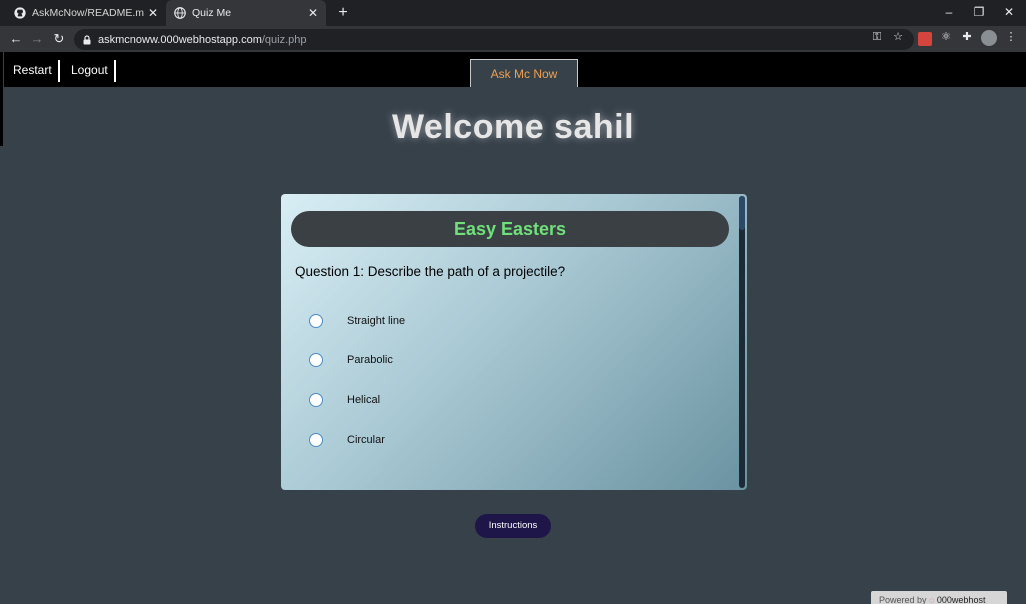  What do you see at coordinates (742, 213) in the screenshot?
I see `card-scrollbar-thumb` at bounding box center [742, 213].